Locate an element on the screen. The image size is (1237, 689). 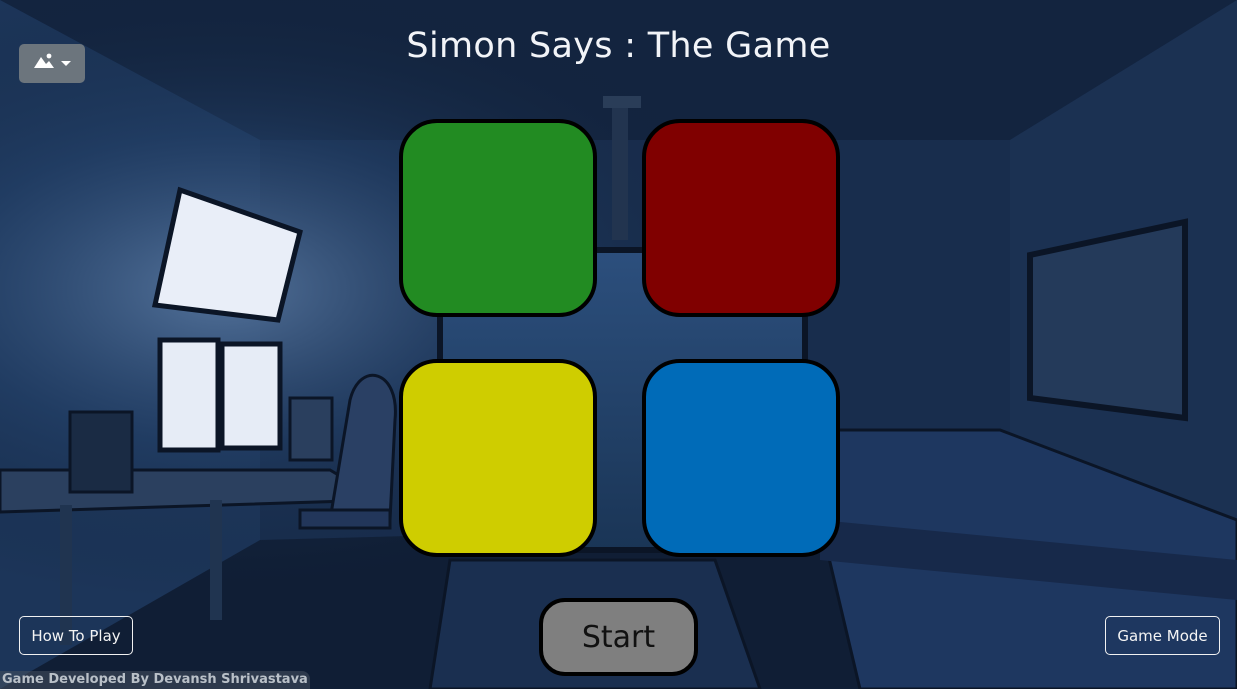
background-toggle-button is located at coordinates (52, 63).